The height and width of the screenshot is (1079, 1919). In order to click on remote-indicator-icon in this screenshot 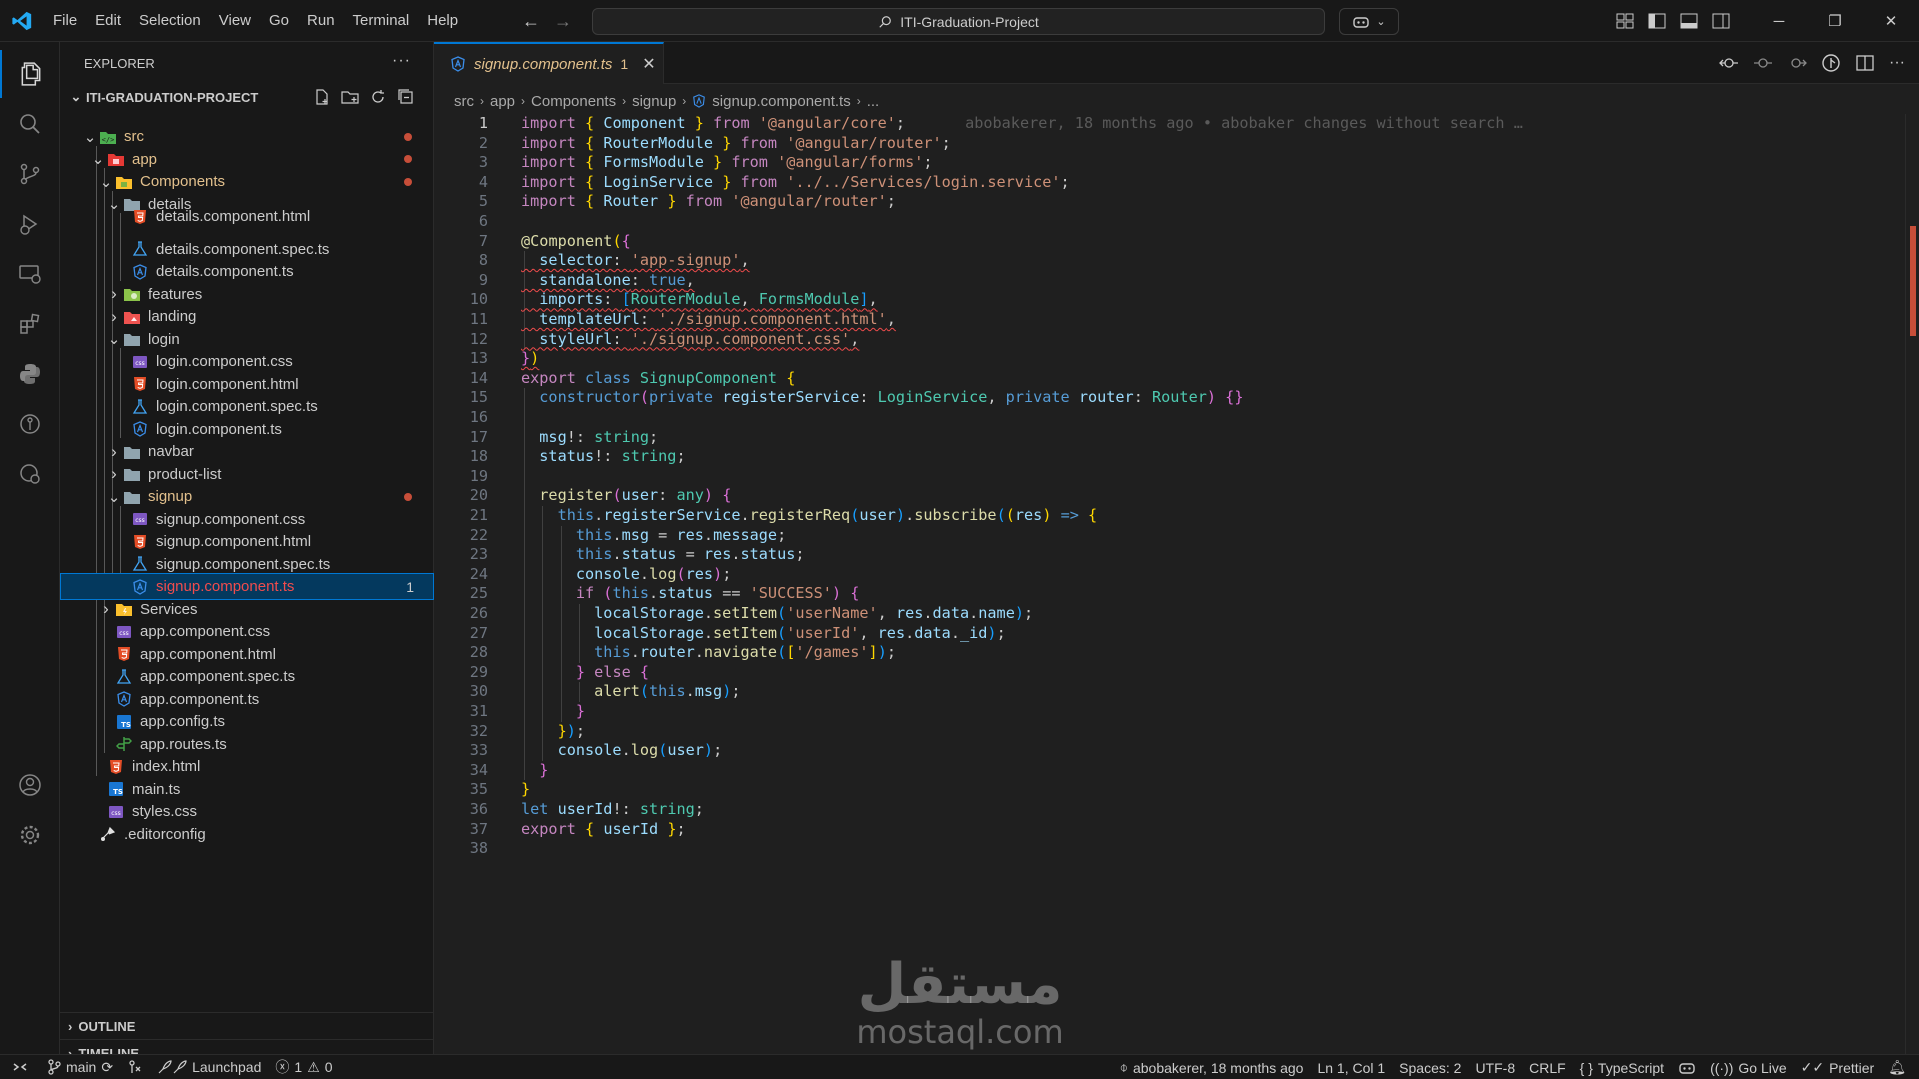, I will do `click(20, 1067)`.